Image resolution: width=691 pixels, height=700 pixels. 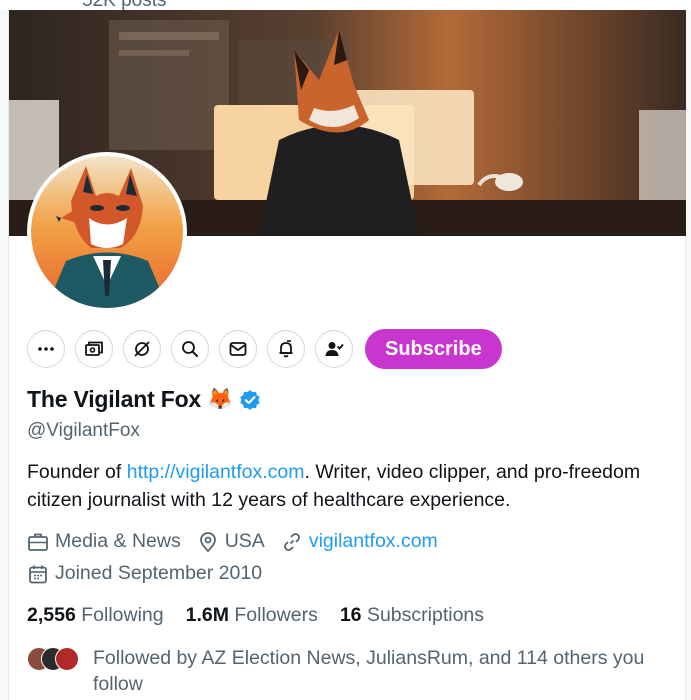 I want to click on website-link: vigilantfox.com, so click(x=373, y=541).